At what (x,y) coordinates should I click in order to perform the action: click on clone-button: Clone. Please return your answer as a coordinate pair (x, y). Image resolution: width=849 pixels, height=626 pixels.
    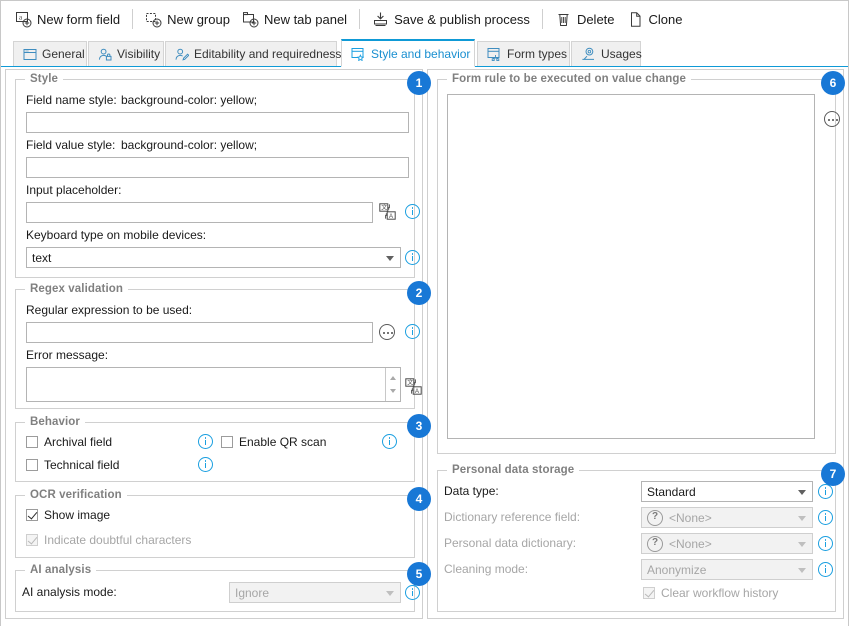
    Looking at the image, I should click on (655, 19).